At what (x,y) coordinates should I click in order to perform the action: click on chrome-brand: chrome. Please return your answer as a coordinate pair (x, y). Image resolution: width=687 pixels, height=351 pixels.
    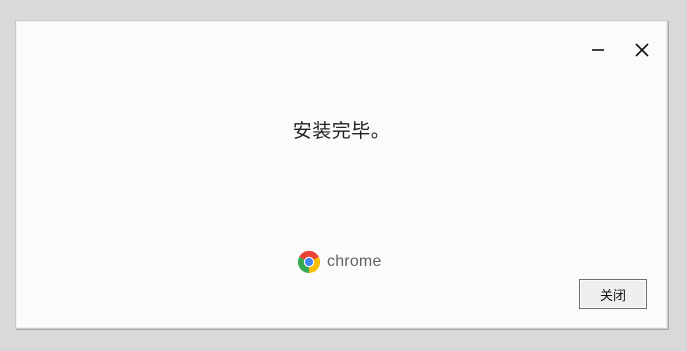
    Looking at the image, I should click on (339, 262).